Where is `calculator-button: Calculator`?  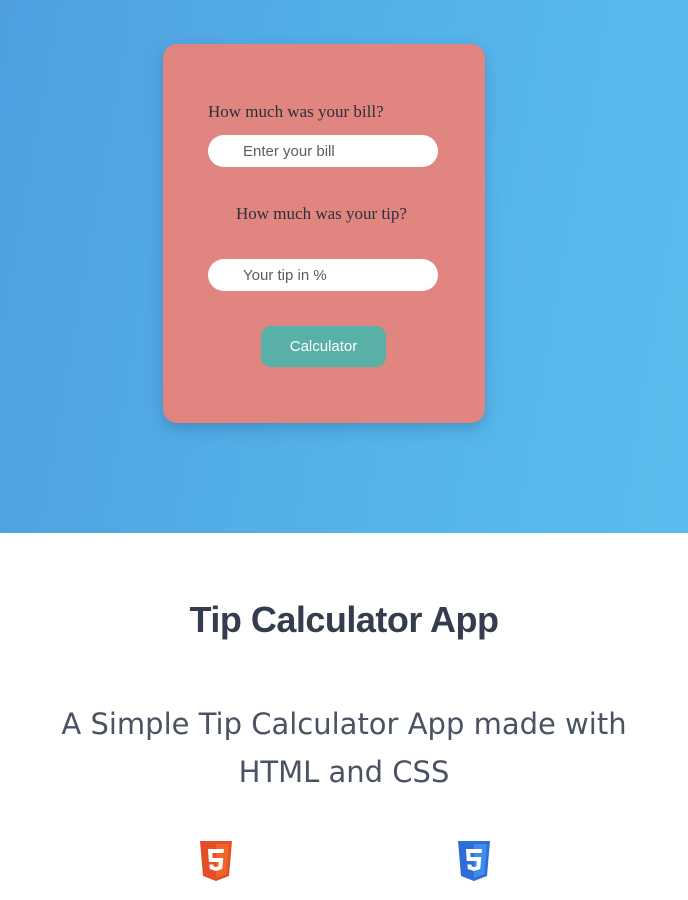 calculator-button: Calculator is located at coordinates (323, 346).